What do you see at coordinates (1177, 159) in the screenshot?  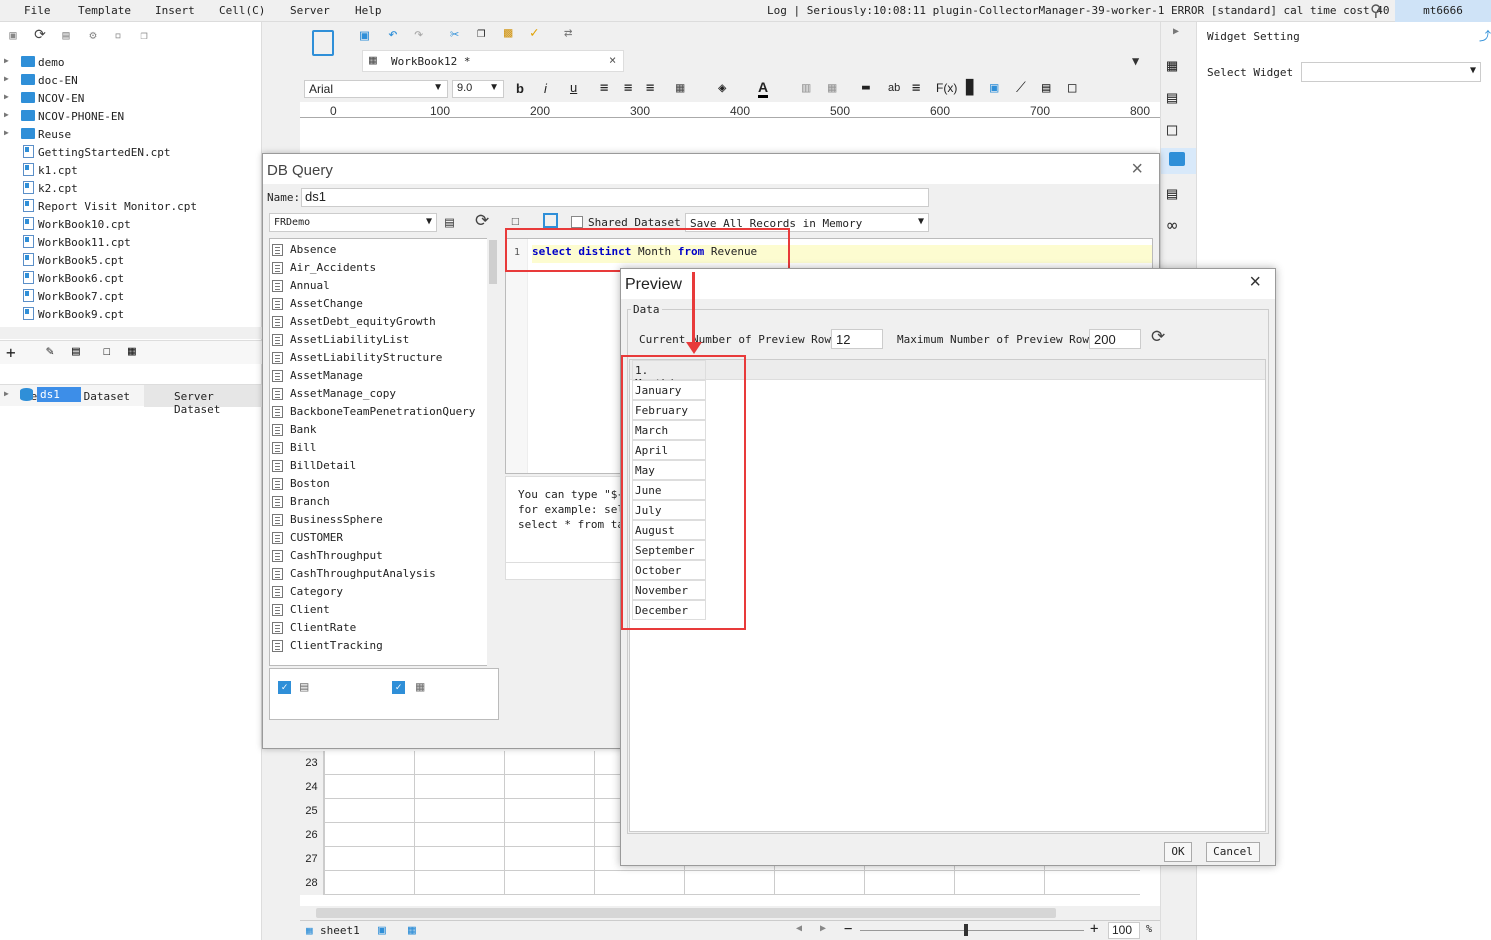 I see `widget-icon` at bounding box center [1177, 159].